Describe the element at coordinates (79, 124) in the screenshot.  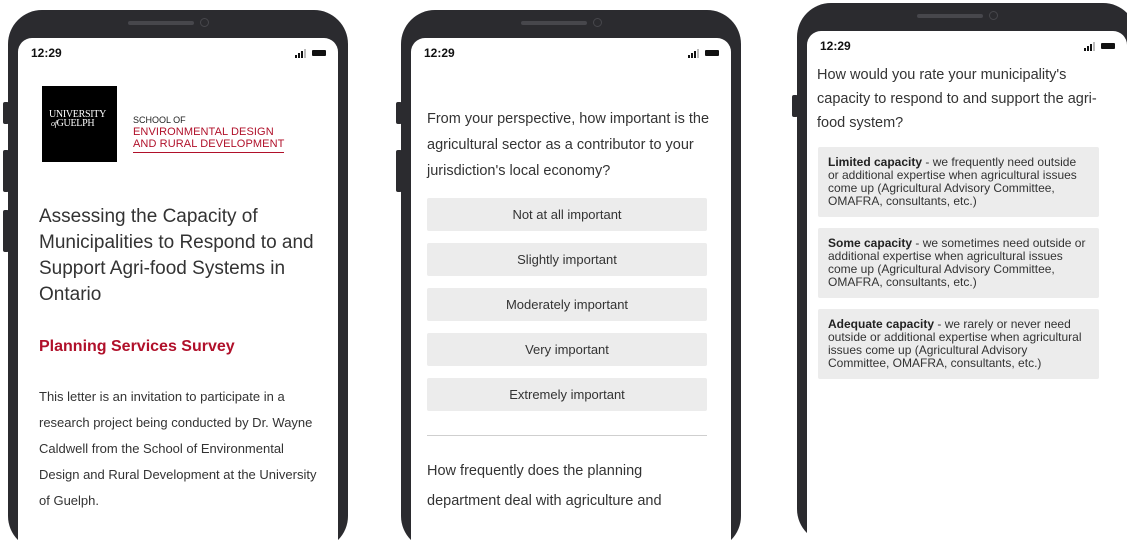
I see `university-logo: UNIVERSITY ofGUELPH` at that location.